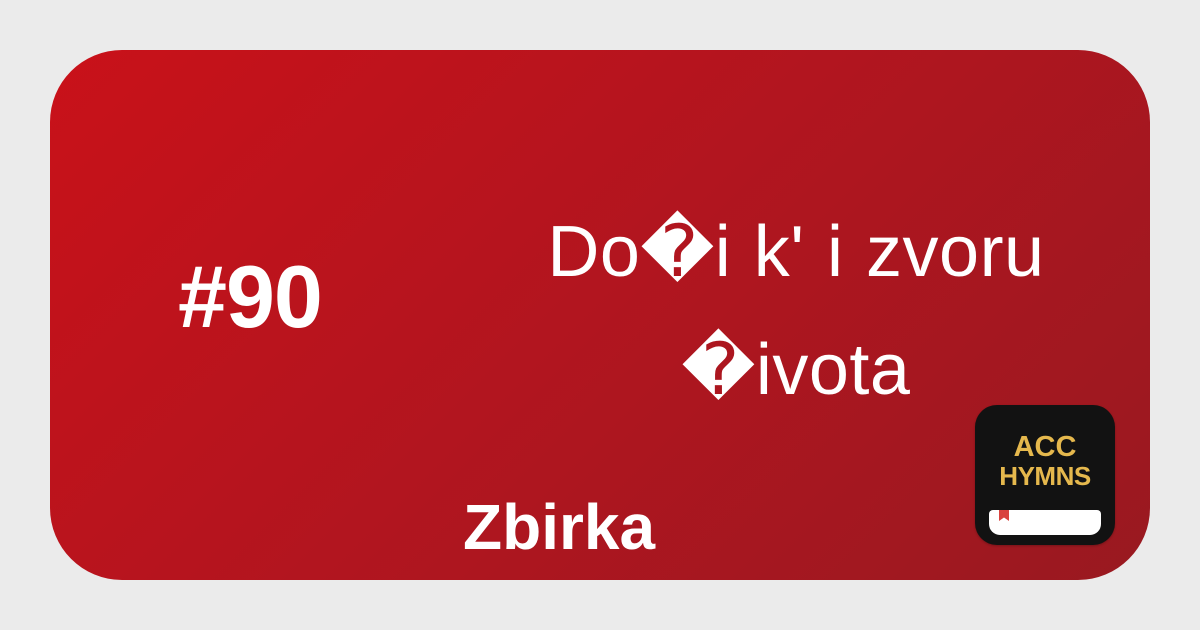 The width and height of the screenshot is (1200, 630). I want to click on book-icon, so click(1045, 522).